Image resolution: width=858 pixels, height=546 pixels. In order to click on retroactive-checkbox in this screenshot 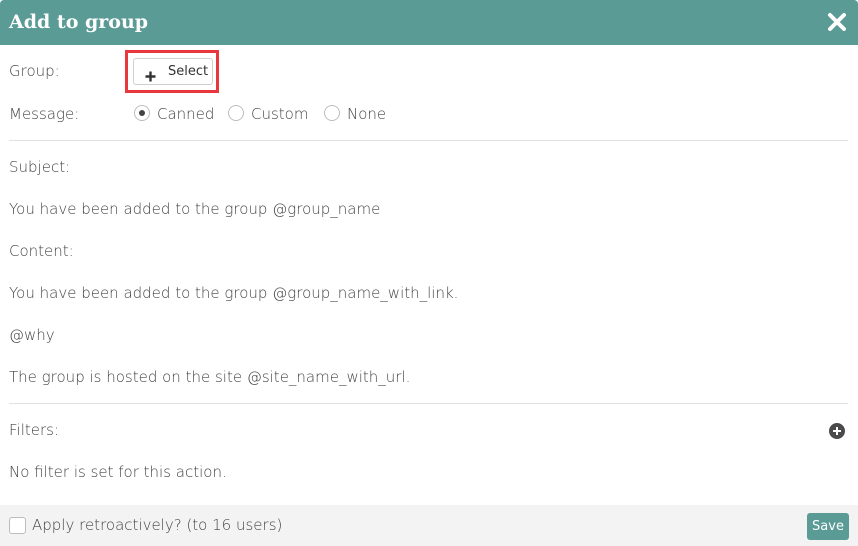, I will do `click(17, 525)`.